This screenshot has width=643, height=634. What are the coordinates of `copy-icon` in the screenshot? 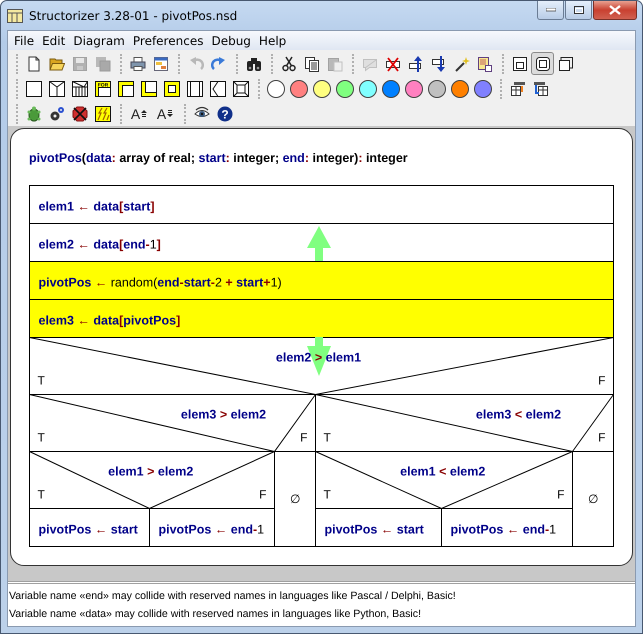 It's located at (312, 64).